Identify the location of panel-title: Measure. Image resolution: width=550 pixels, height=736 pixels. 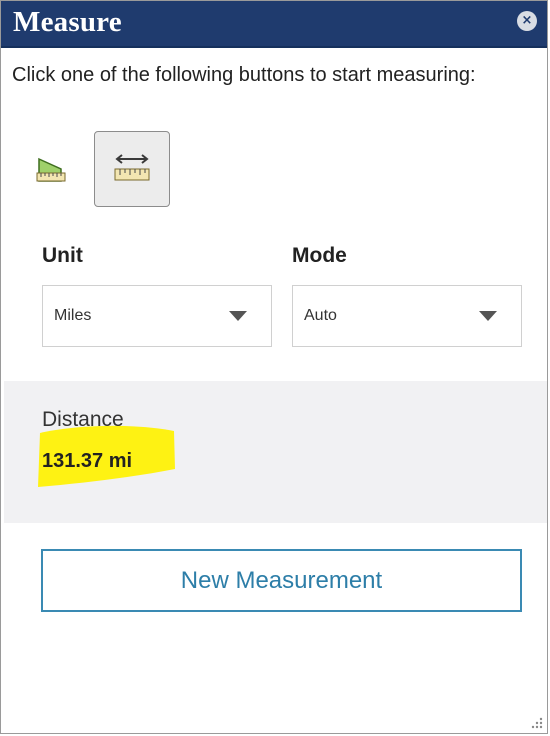
(67, 22).